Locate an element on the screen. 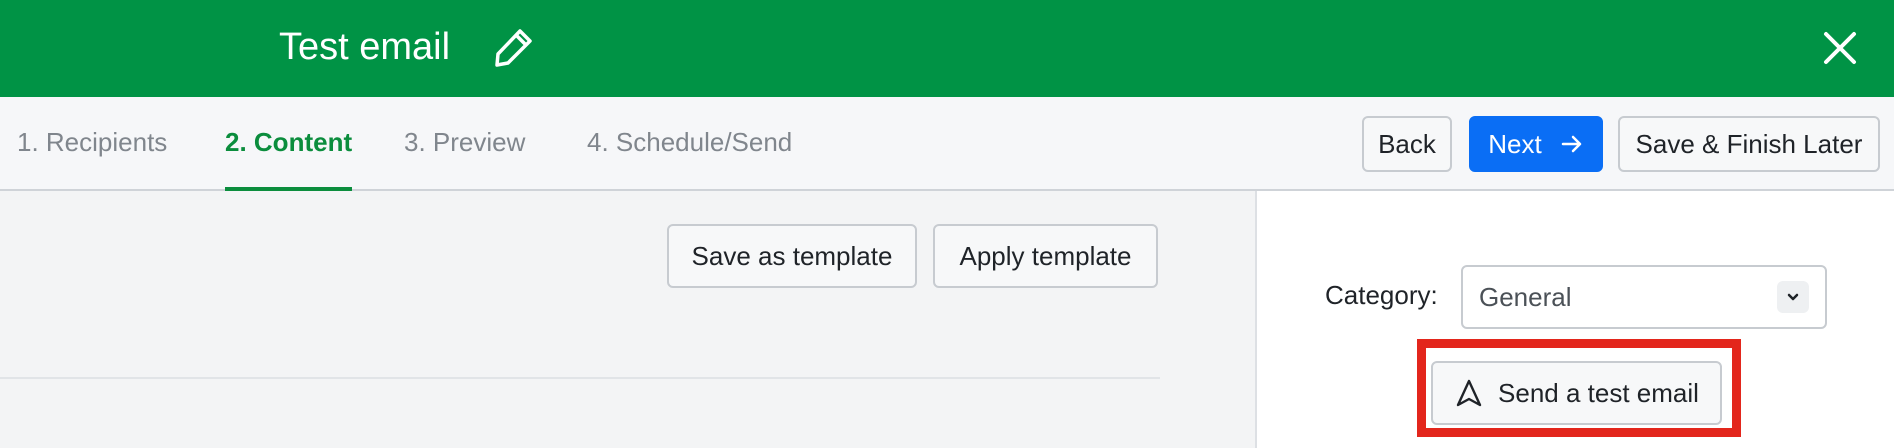  back-button: Back is located at coordinates (1407, 144).